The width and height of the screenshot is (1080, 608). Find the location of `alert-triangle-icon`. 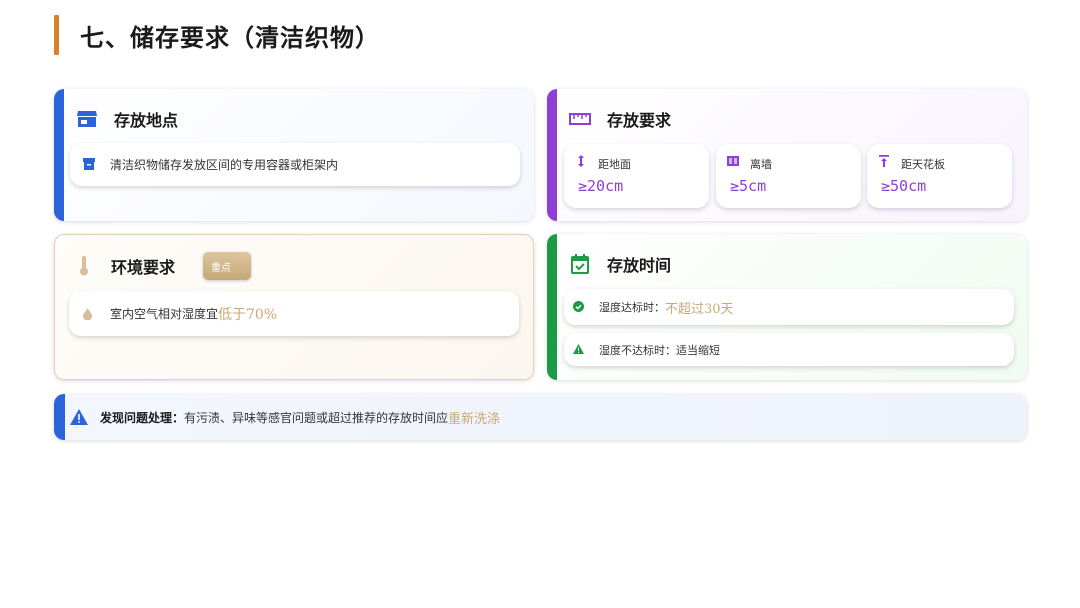

alert-triangle-icon is located at coordinates (79, 417).